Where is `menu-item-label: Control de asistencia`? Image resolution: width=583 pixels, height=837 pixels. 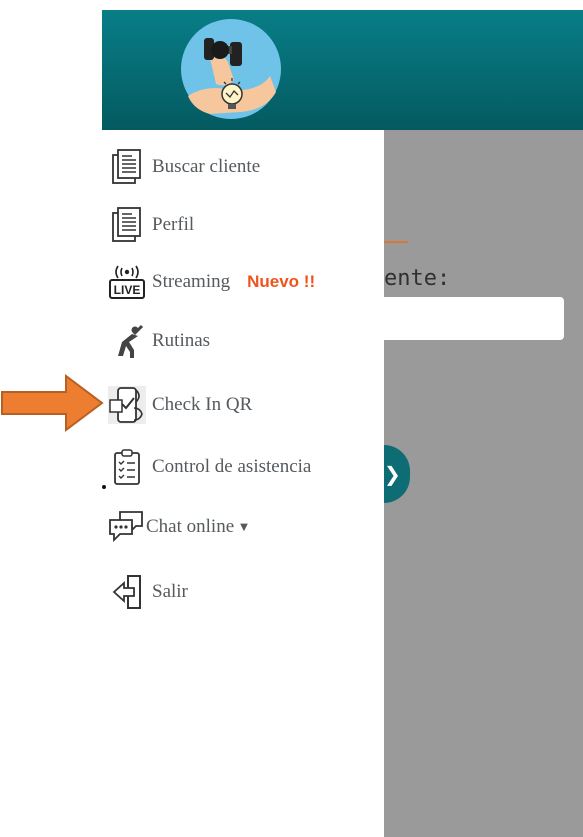
menu-item-label: Control de asistencia is located at coordinates (232, 466).